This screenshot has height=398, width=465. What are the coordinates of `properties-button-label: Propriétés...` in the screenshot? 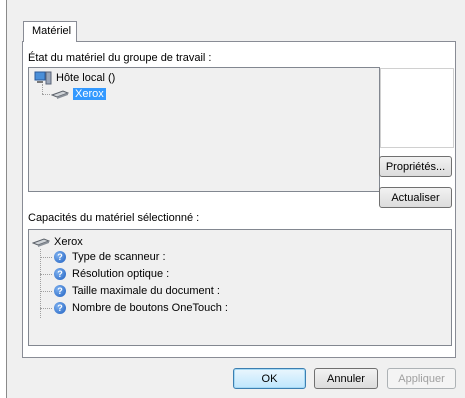 It's located at (415, 166).